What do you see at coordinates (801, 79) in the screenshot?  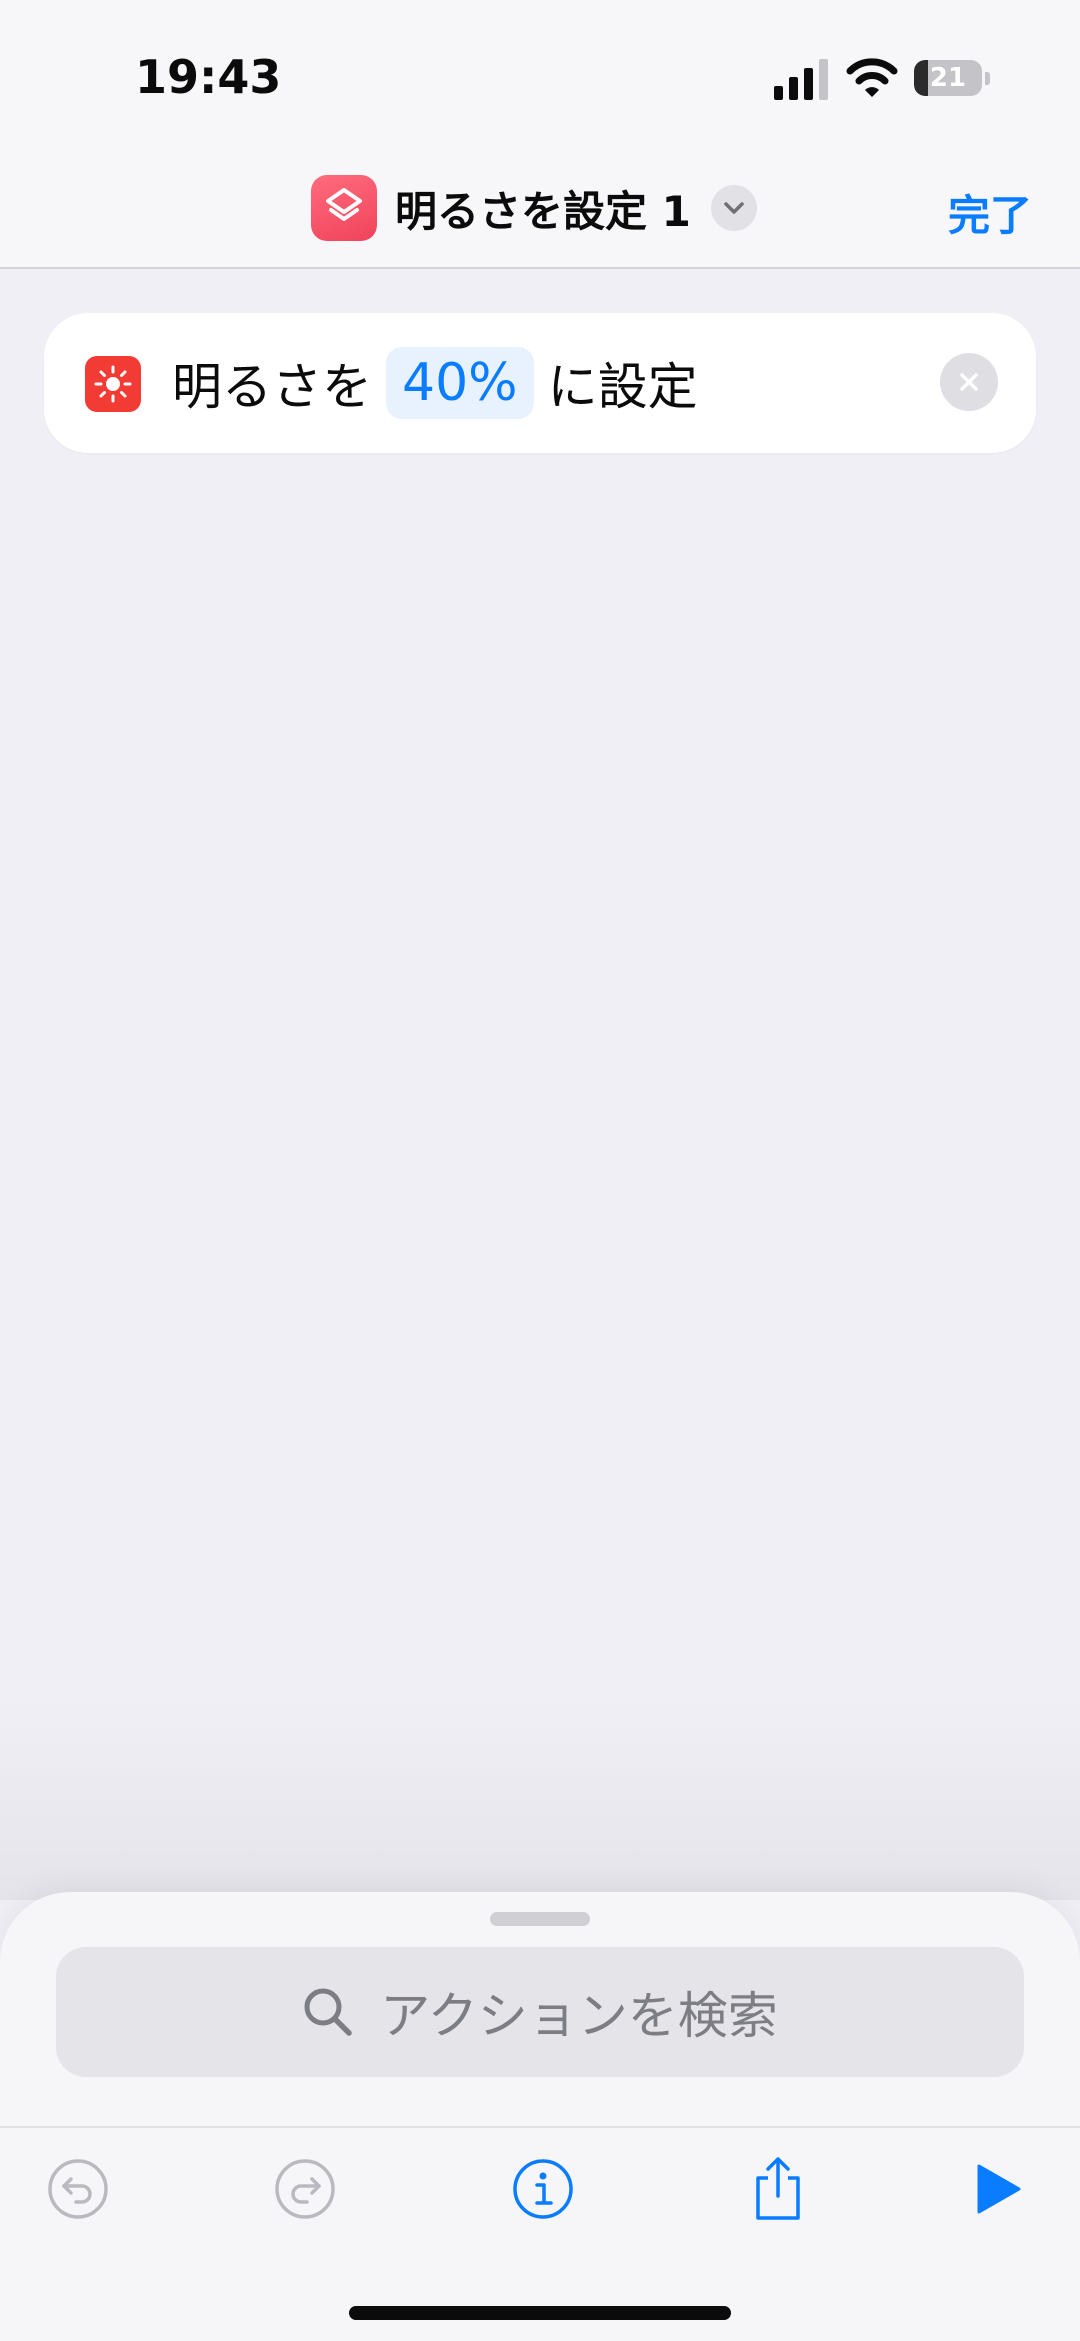 I see `signal-icon` at bounding box center [801, 79].